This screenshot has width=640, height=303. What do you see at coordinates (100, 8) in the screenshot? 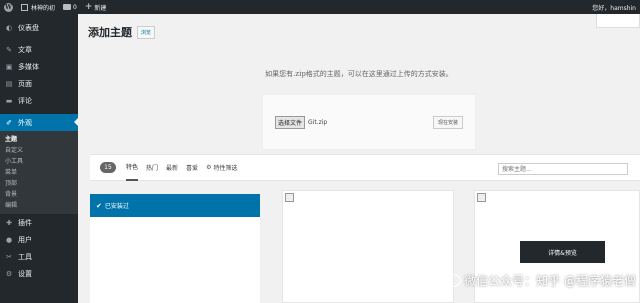
I see `new-label: 新建` at bounding box center [100, 8].